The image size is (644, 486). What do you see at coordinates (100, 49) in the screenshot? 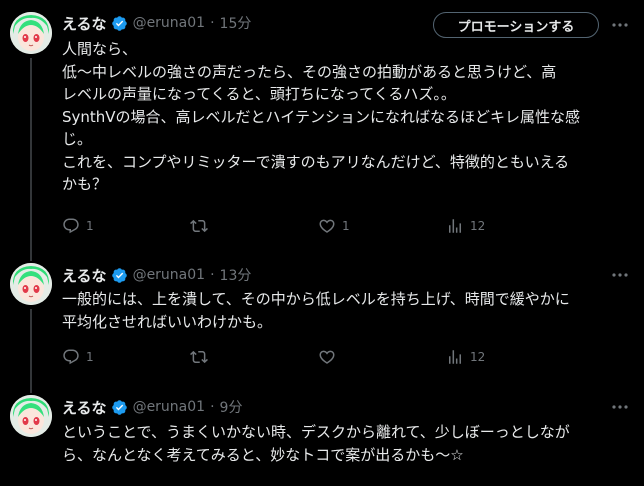
I see `text-line: 人間なら、` at bounding box center [100, 49].